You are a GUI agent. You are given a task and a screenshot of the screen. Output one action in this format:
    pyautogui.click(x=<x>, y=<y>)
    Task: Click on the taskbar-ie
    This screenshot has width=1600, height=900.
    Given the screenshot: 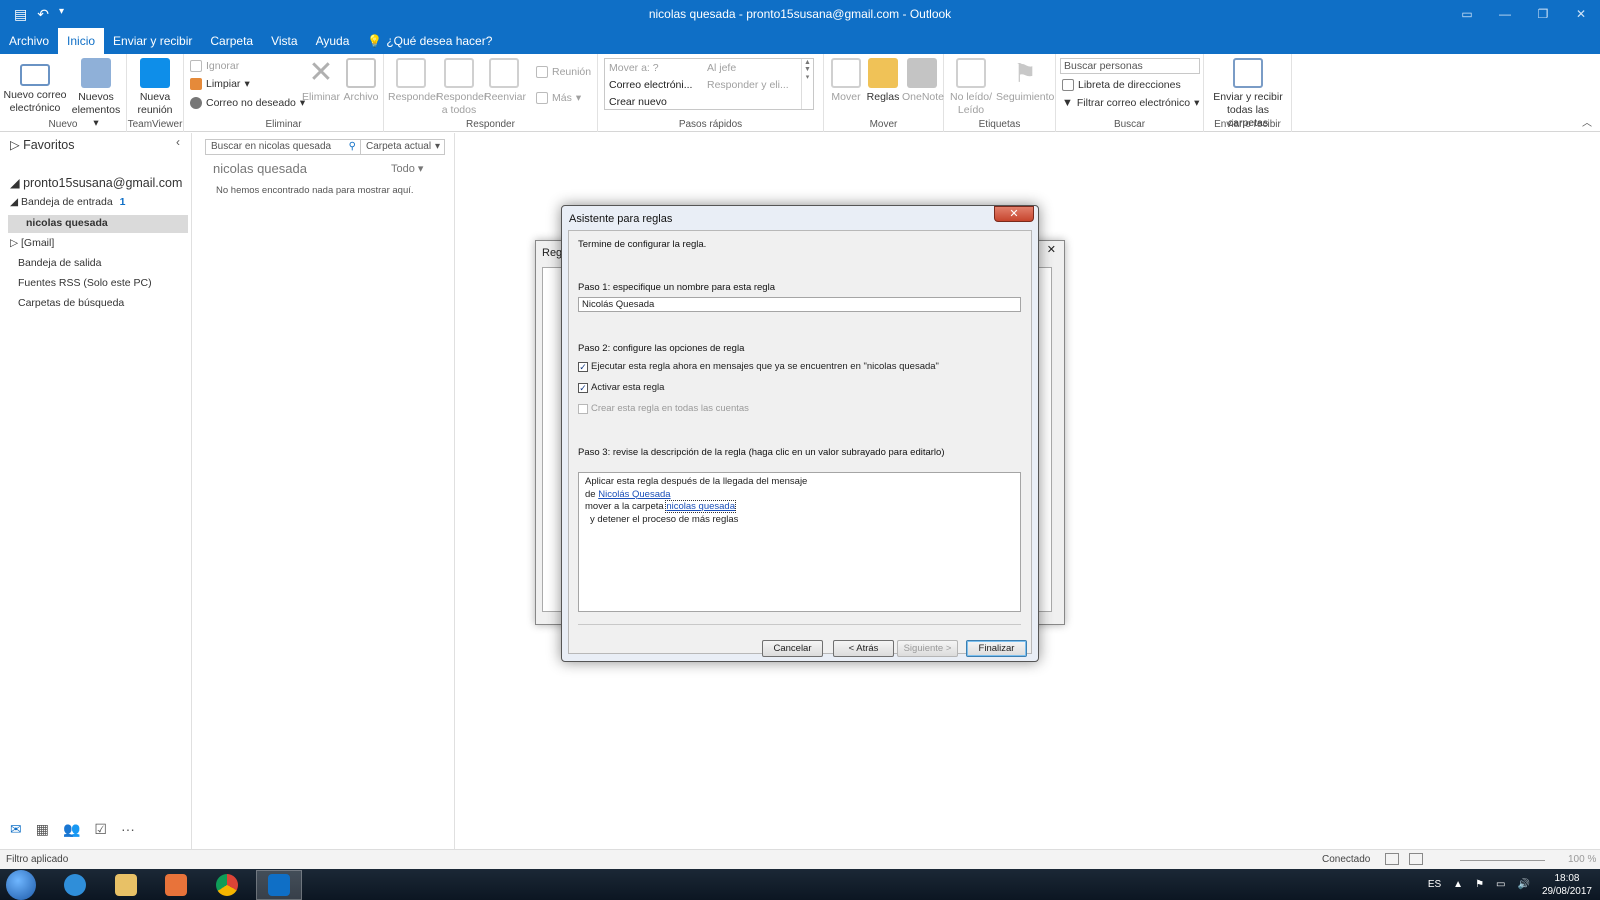 What is the action you would take?
    pyautogui.click(x=75, y=885)
    